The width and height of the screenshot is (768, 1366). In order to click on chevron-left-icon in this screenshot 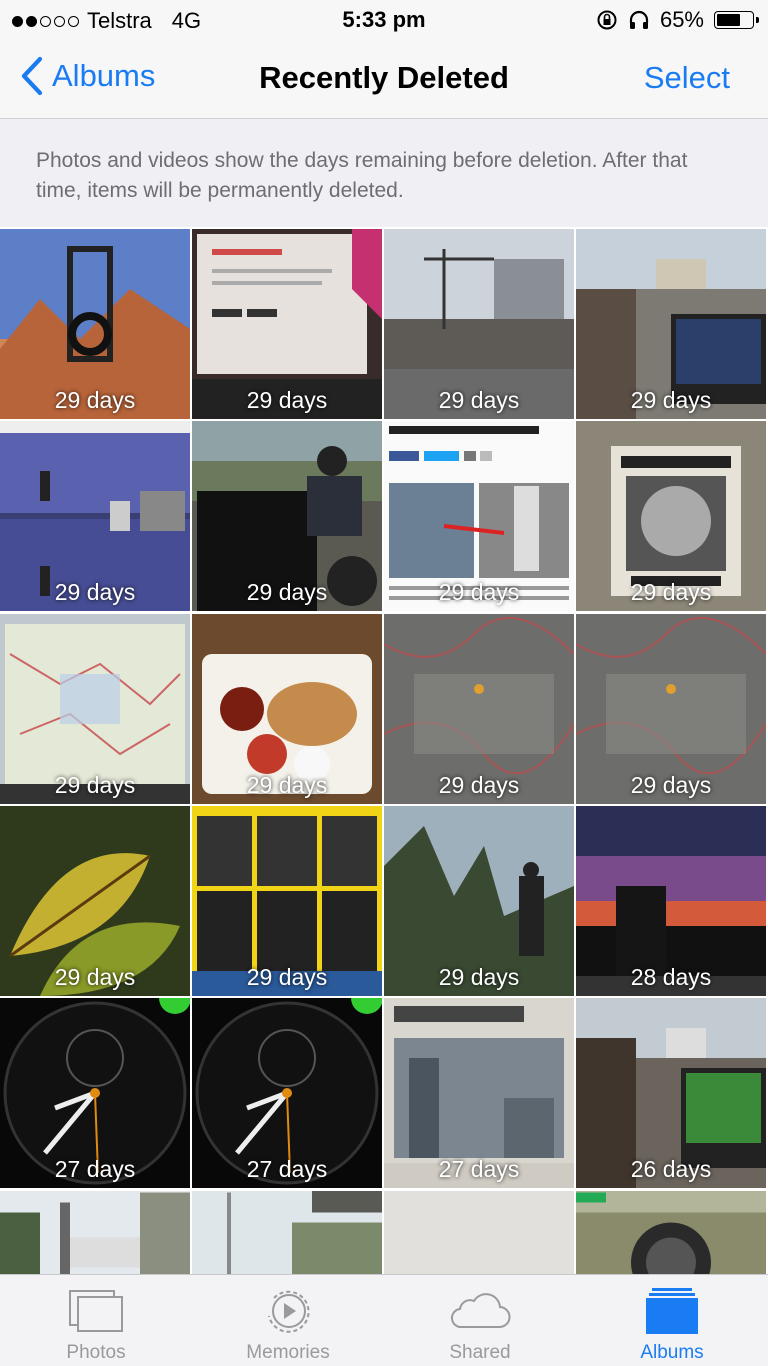, I will do `click(32, 76)`.